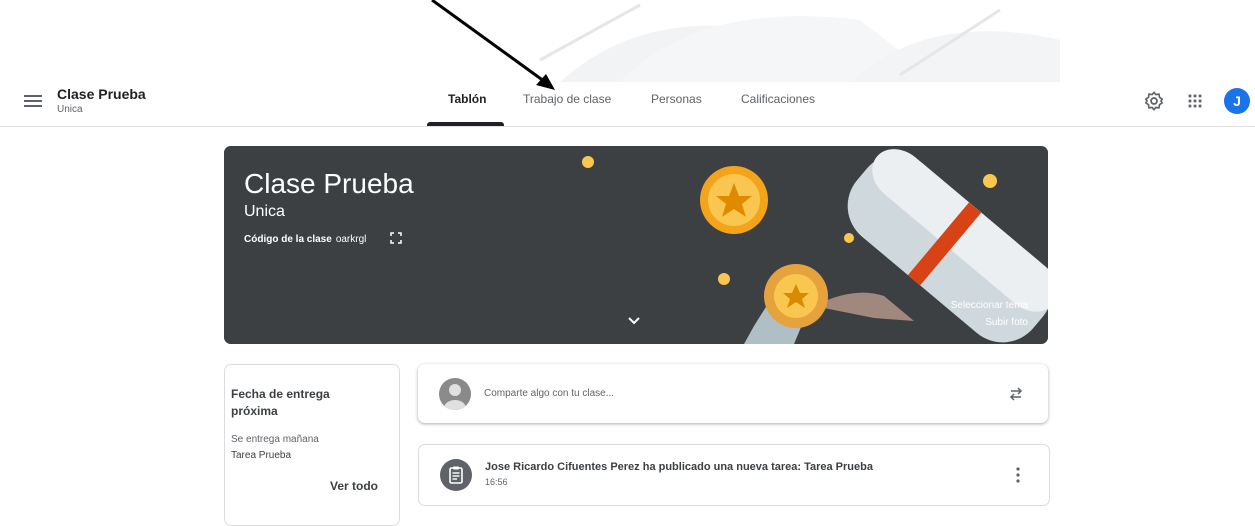 The image size is (1255, 526). Describe the element at coordinates (1016, 394) in the screenshot. I see `repost-icon` at that location.